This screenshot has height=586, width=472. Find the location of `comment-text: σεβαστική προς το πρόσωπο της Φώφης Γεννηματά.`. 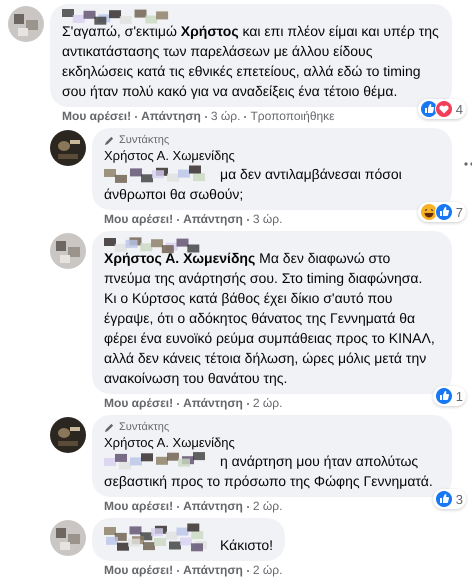

comment-text: σεβαστική προς το πρόσωπο της Φώφης Γεννηματά. is located at coordinates (268, 481).